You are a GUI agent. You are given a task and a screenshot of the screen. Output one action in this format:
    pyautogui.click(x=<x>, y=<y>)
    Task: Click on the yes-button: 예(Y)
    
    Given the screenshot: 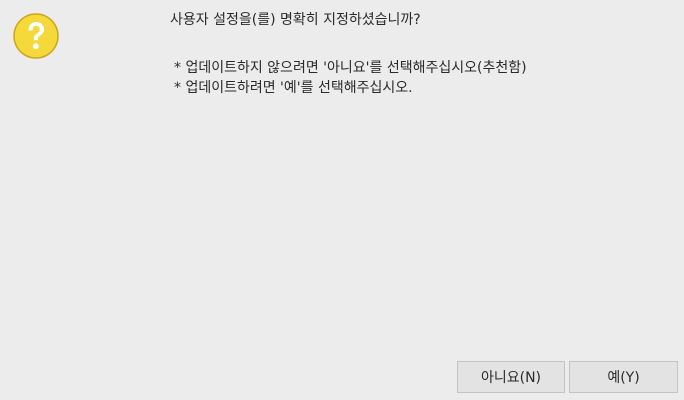 What is the action you would take?
    pyautogui.click(x=623, y=377)
    